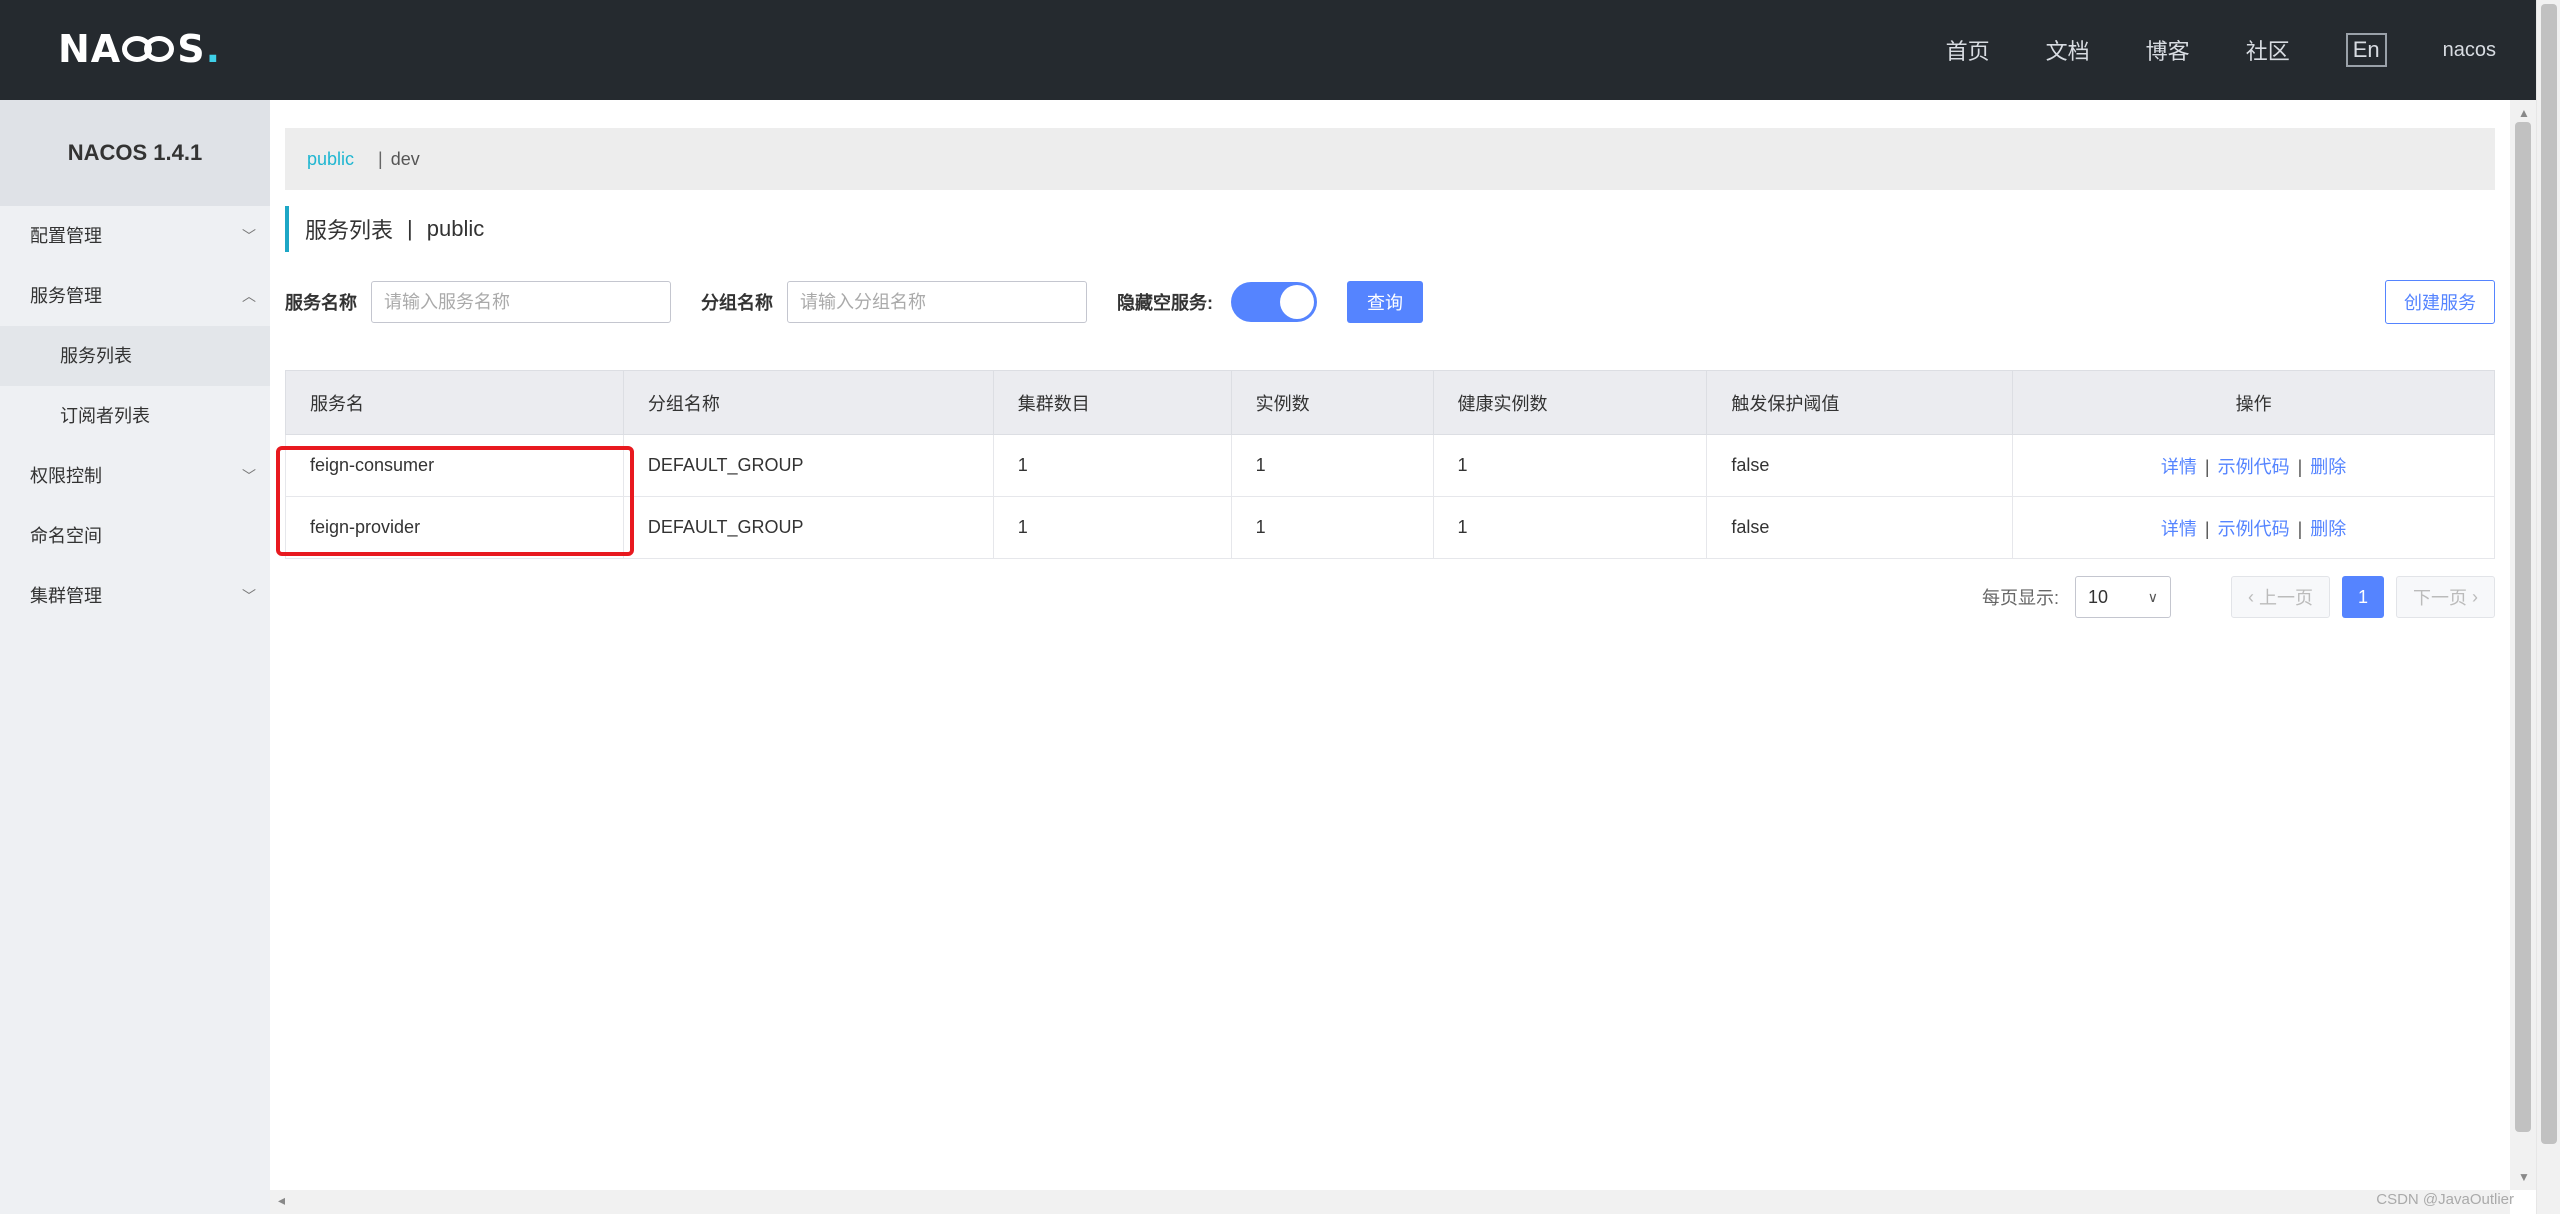 The image size is (2560, 1214). What do you see at coordinates (455, 228) in the screenshot?
I see `page-title-namespace: public` at bounding box center [455, 228].